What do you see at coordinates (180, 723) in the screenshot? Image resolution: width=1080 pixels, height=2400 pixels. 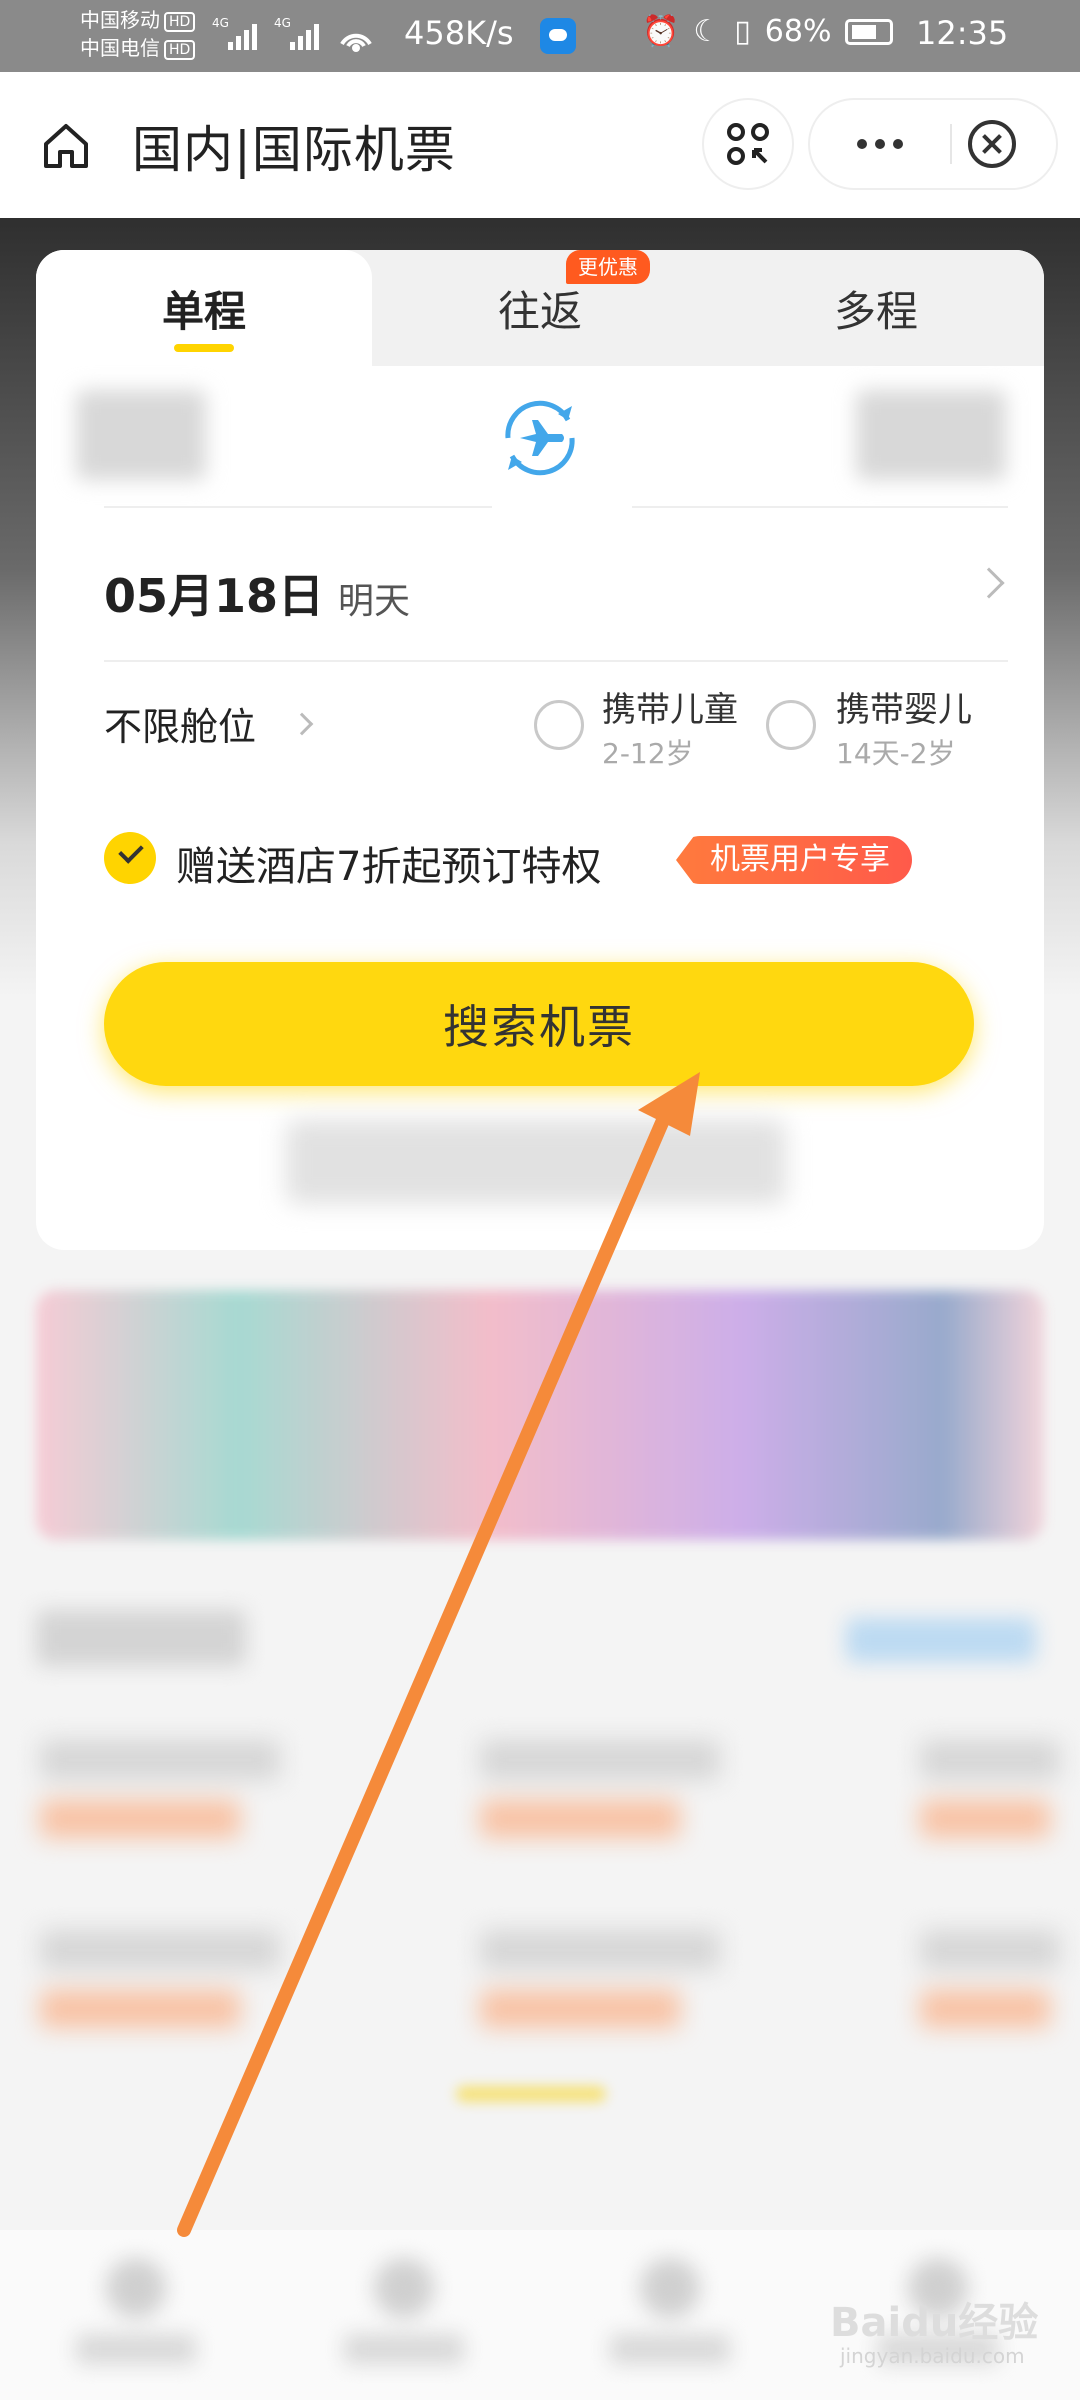 I see `cabin-class-selector: 不限舱位` at bounding box center [180, 723].